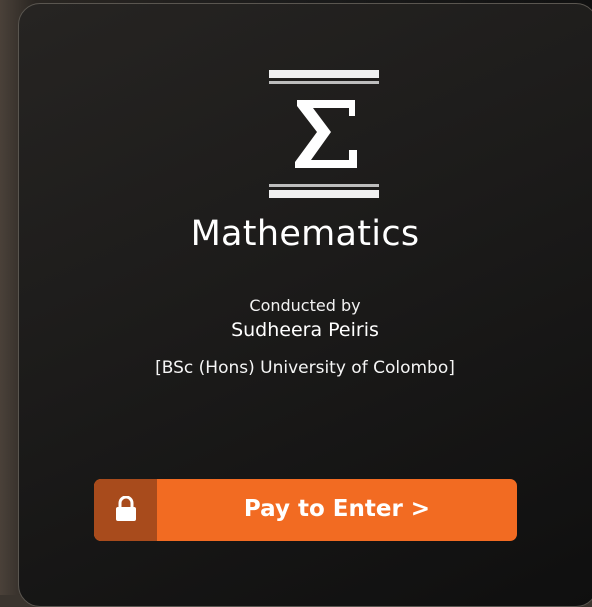 The height and width of the screenshot is (607, 592). Describe the element at coordinates (305, 305) in the screenshot. I see `conducted-by-label: Conducted by` at that location.